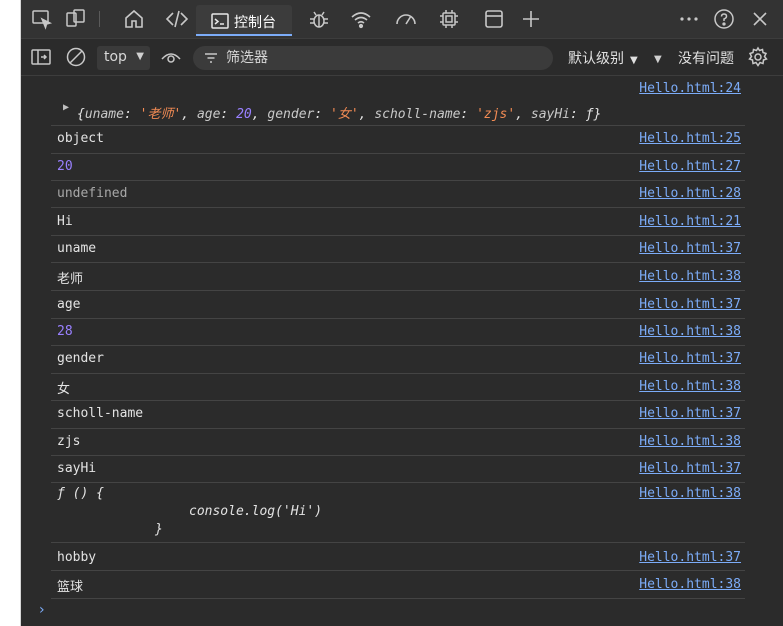  I want to click on page-edge, so click(10, 313).